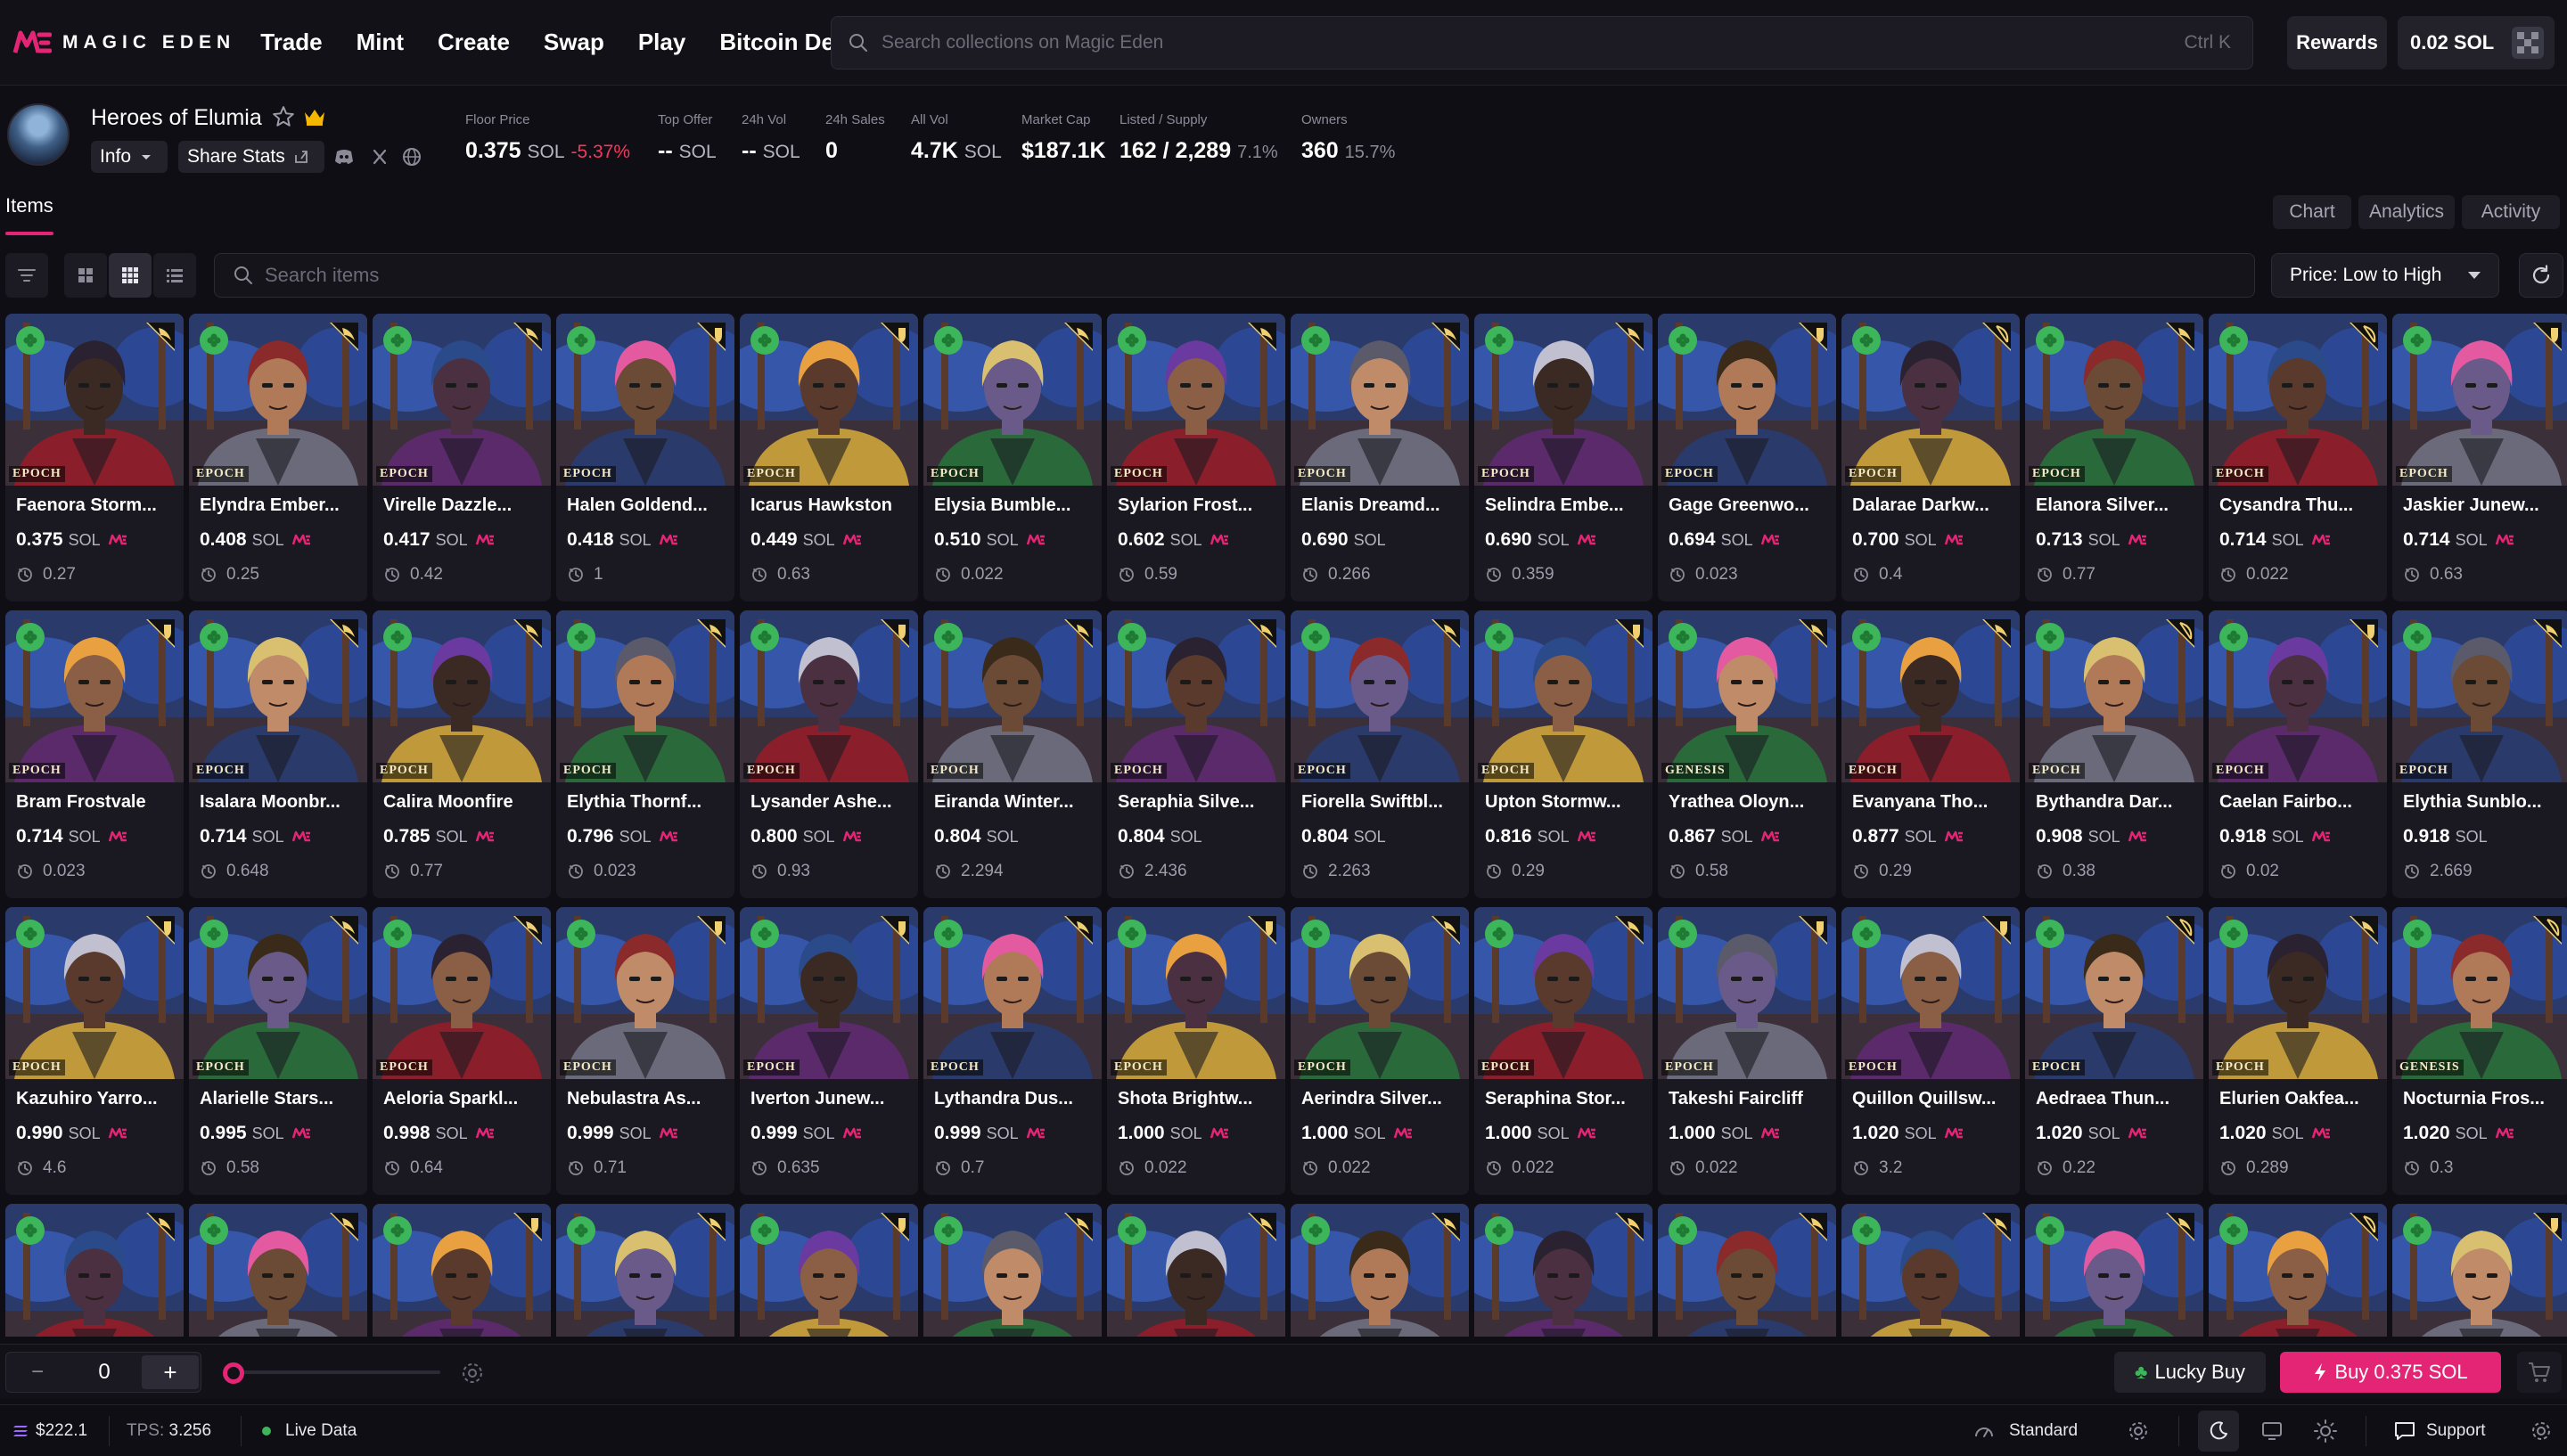  I want to click on cart-button, so click(2540, 1373).